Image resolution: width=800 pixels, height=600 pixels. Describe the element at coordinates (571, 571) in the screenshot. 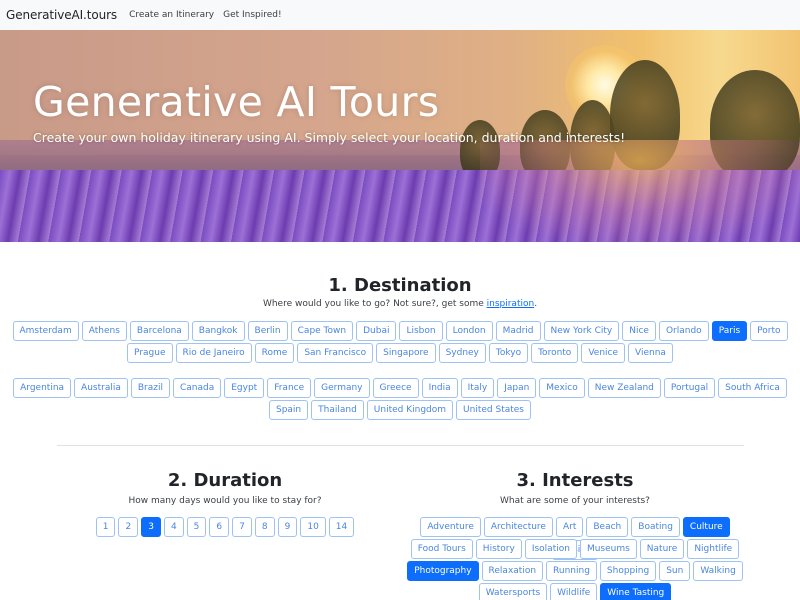

I see `interest-button-running: Running` at that location.